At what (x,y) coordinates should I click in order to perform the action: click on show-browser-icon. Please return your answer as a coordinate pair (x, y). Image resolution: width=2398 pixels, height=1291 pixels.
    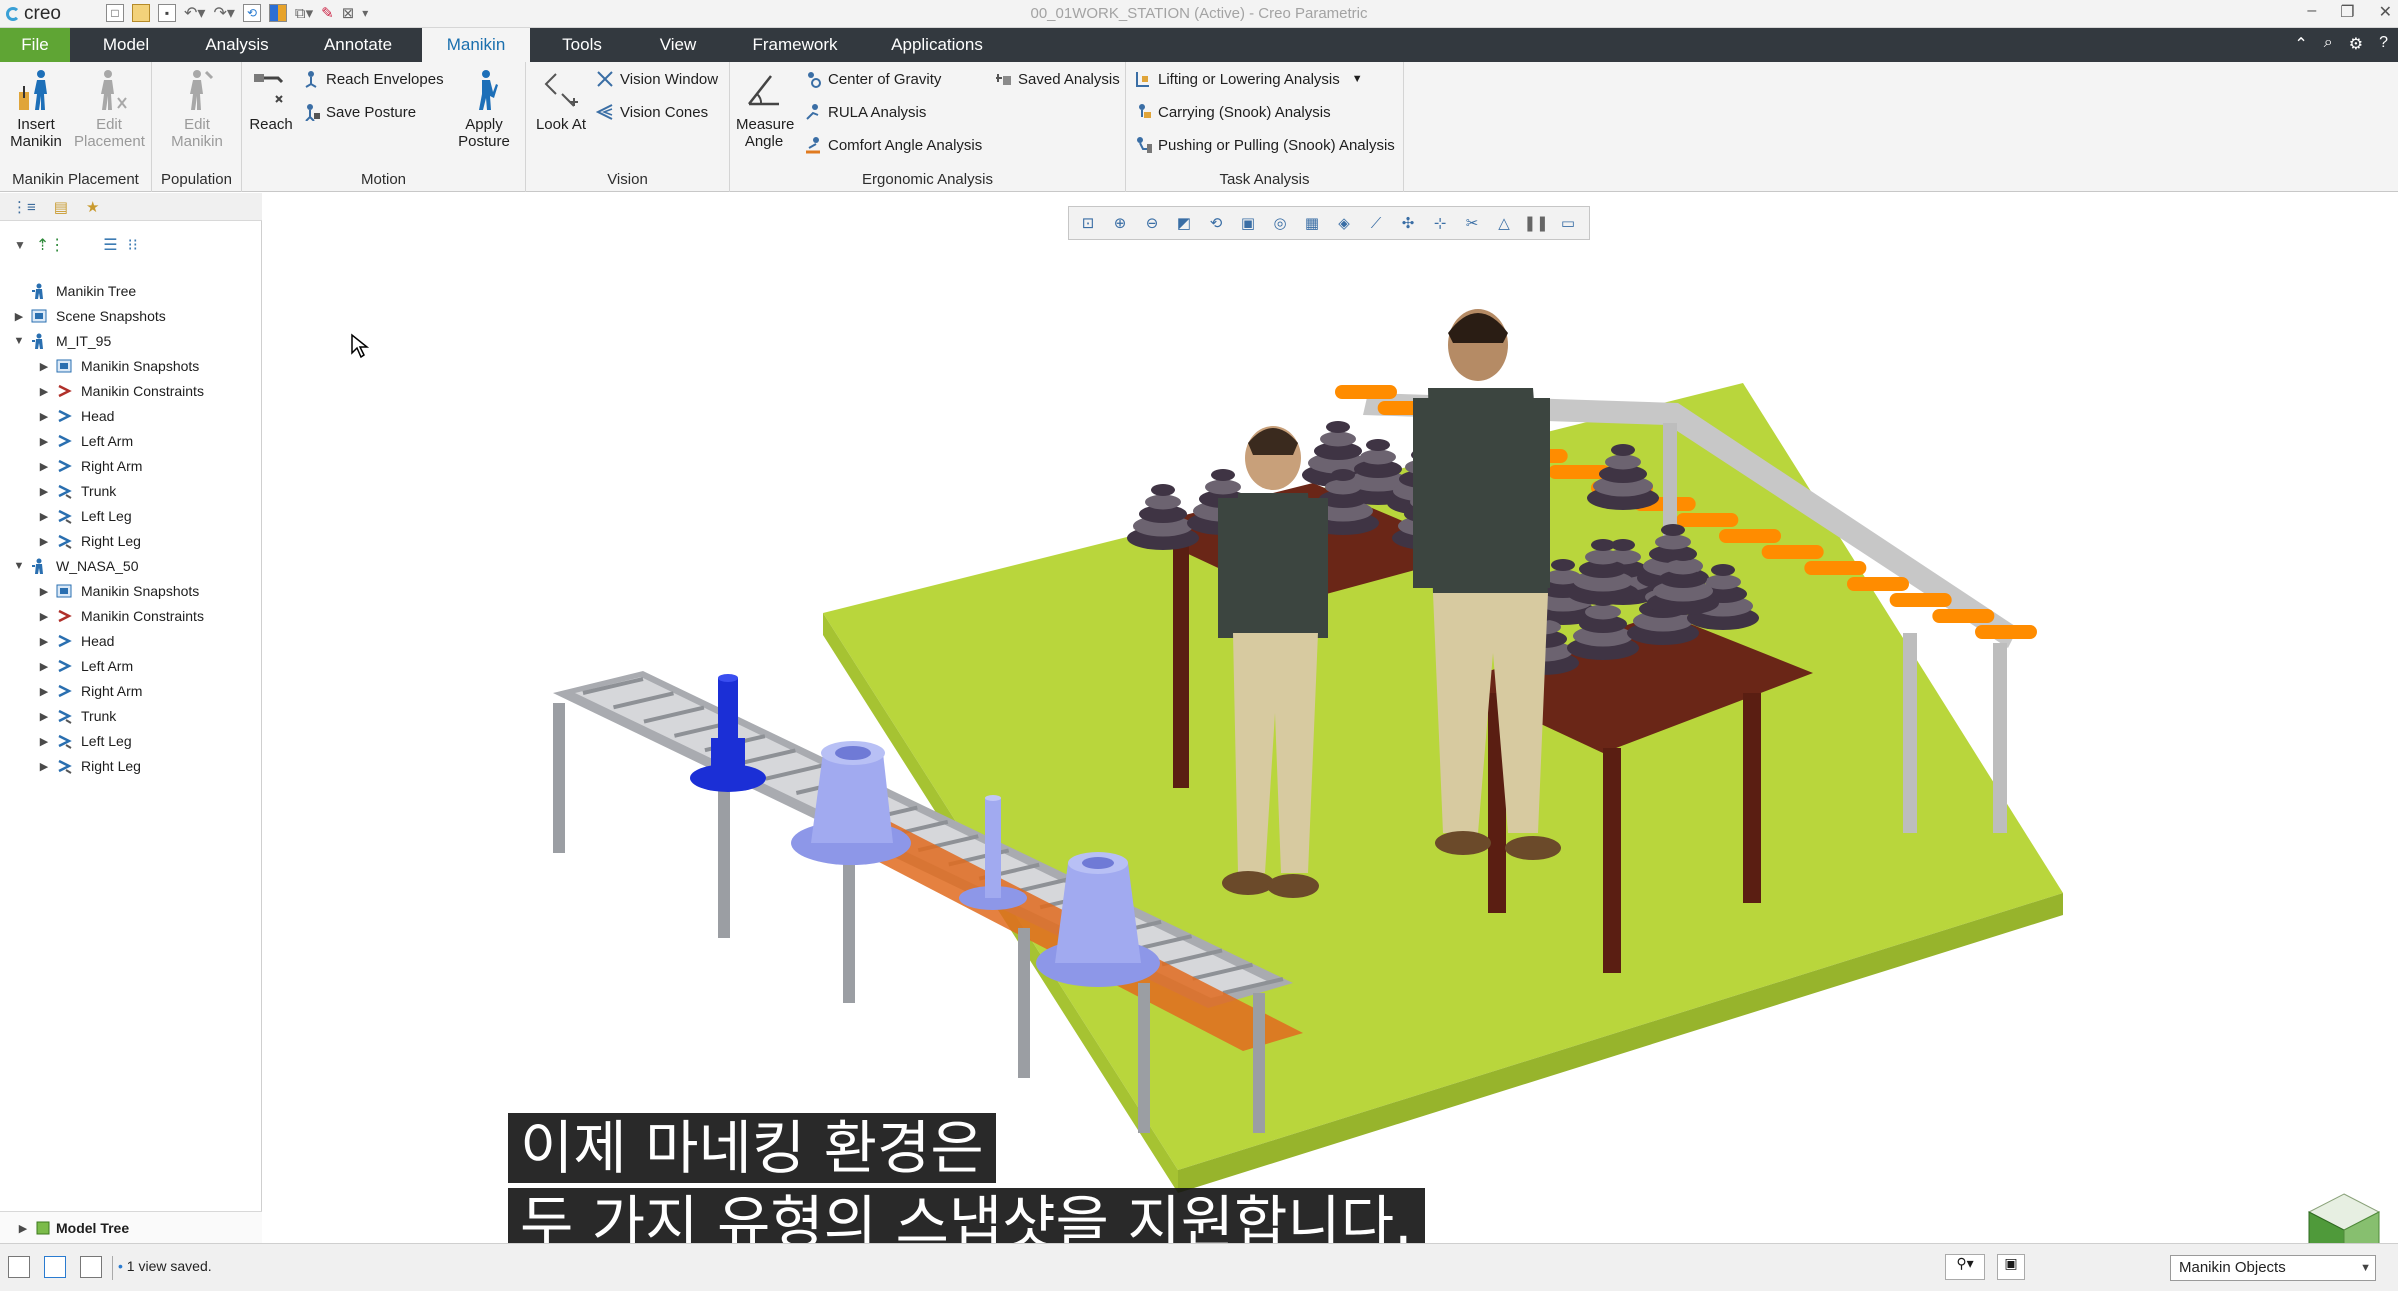
    Looking at the image, I should click on (55, 1267).